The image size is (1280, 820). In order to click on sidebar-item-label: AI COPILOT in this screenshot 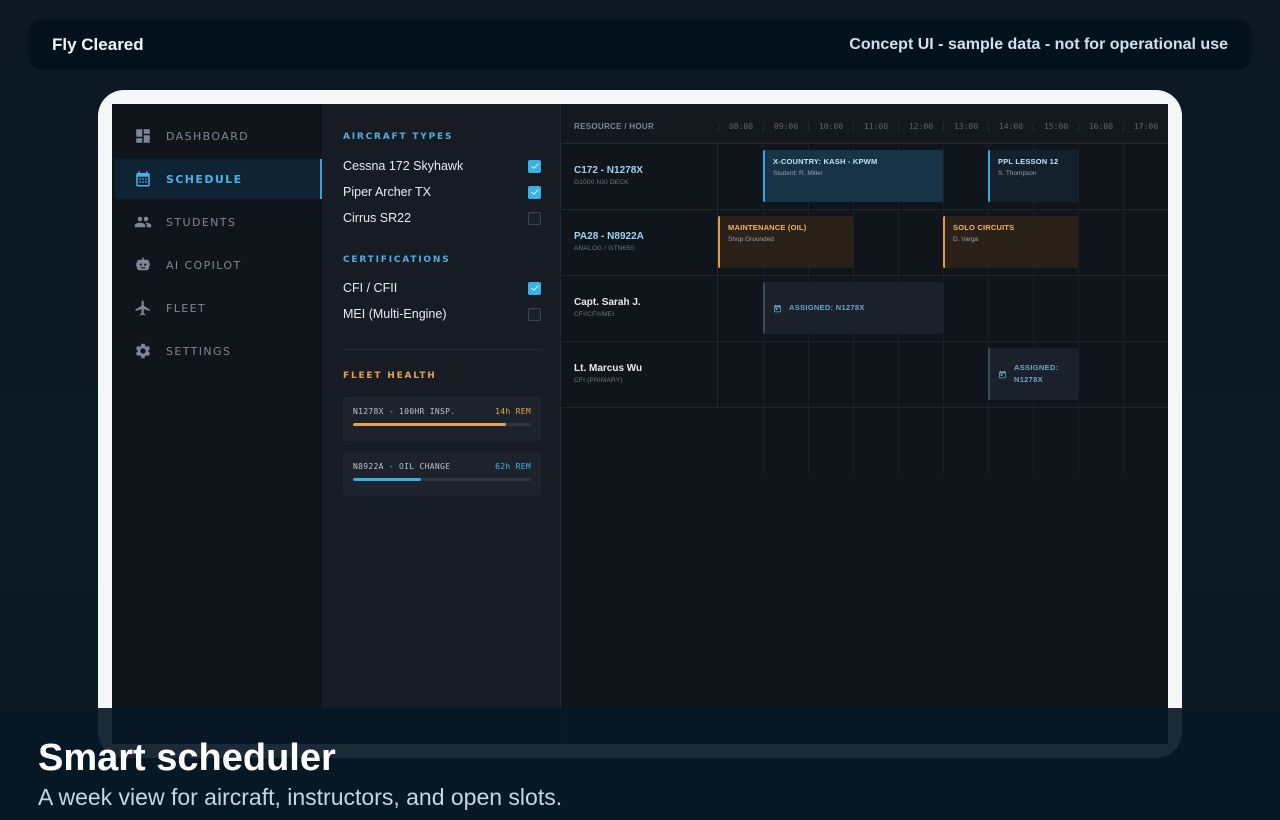, I will do `click(204, 265)`.